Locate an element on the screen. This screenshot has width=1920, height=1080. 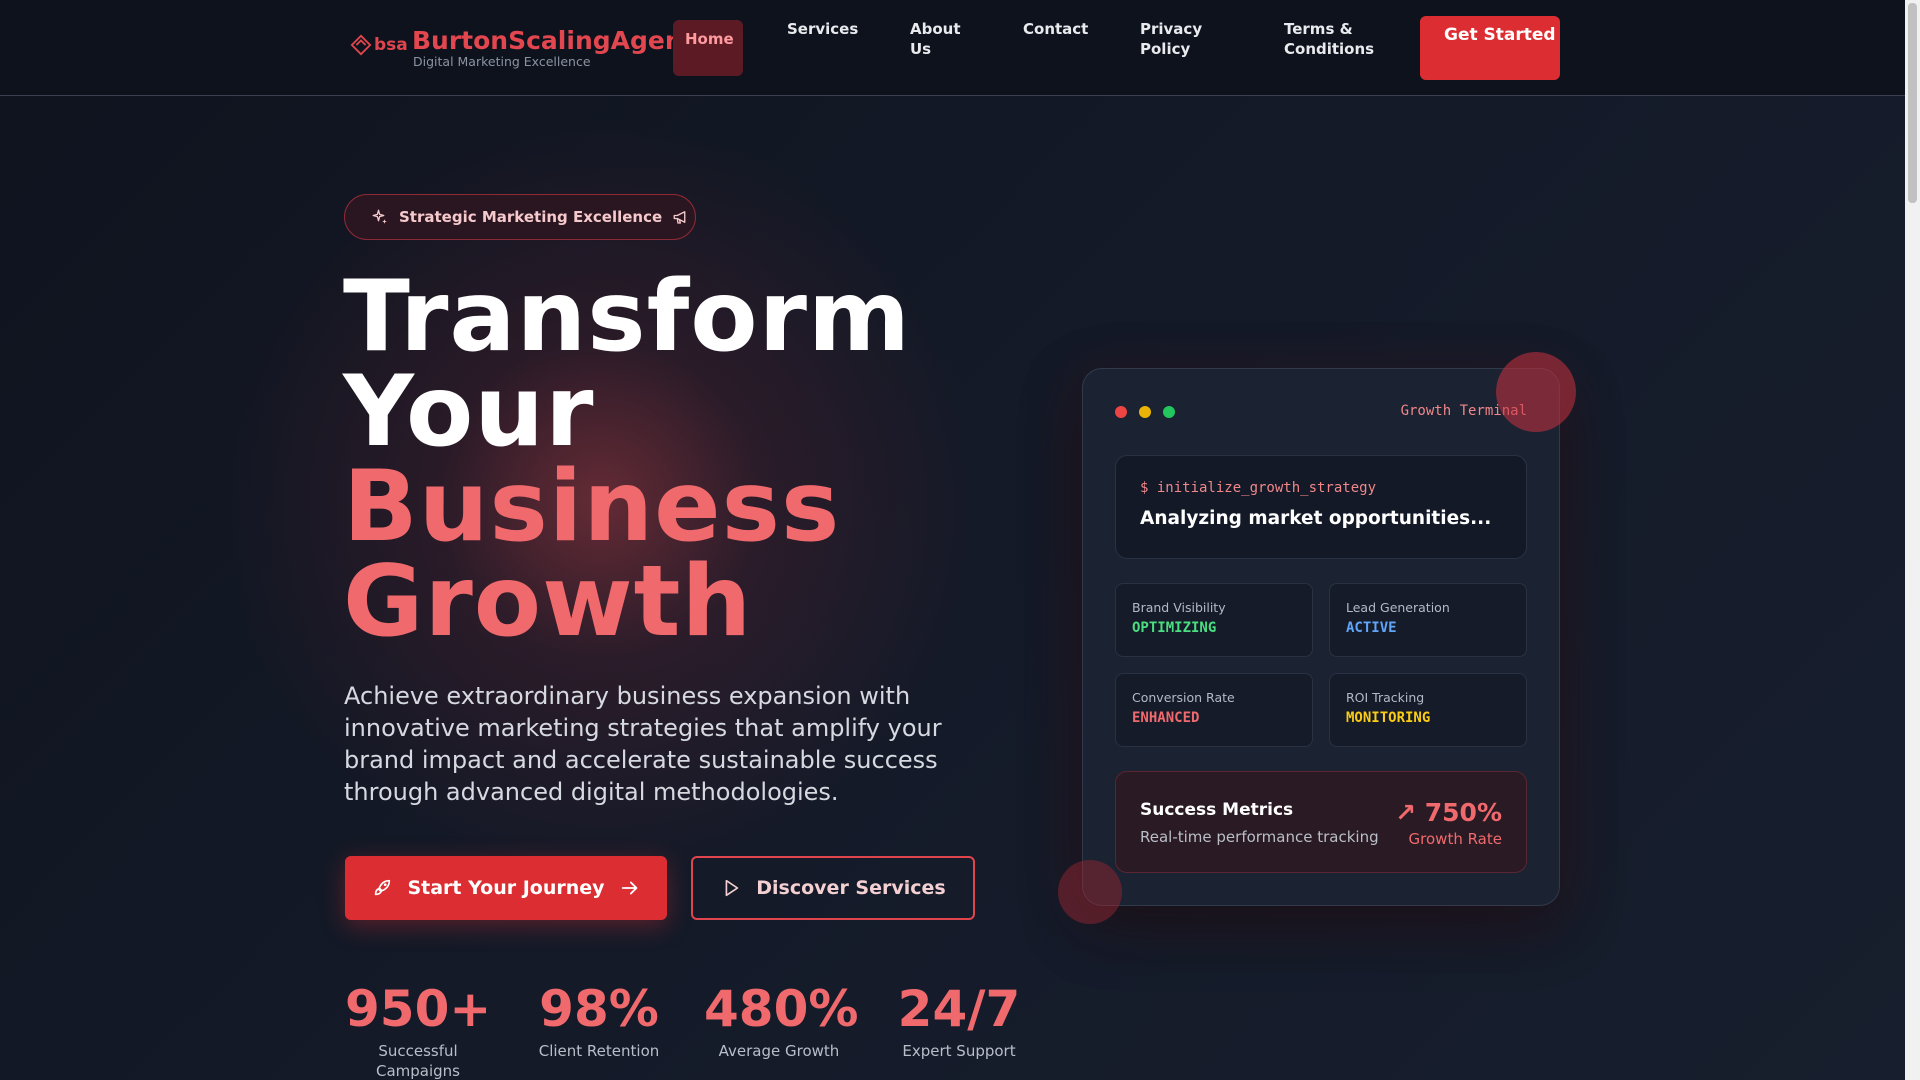
metric-card-brand-visibility: Brand Visibility OPTIMIZING is located at coordinates (1214, 620).